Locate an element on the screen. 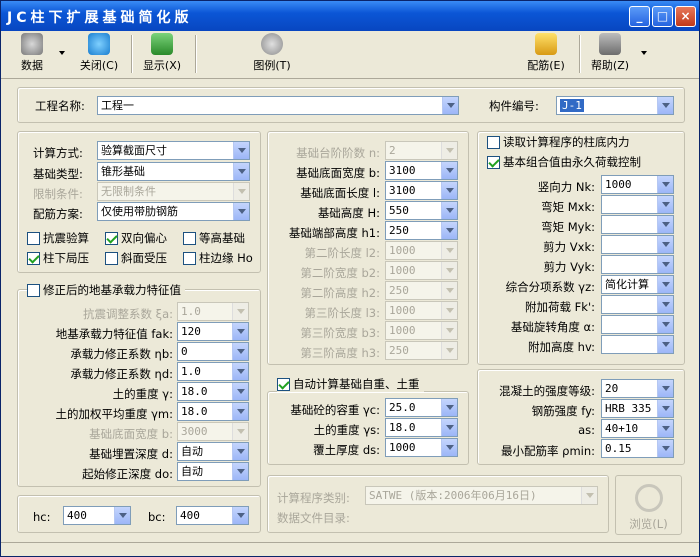 Image resolution: width=700 pixels, height=557 pixels. minimize-button: _ is located at coordinates (639, 16).